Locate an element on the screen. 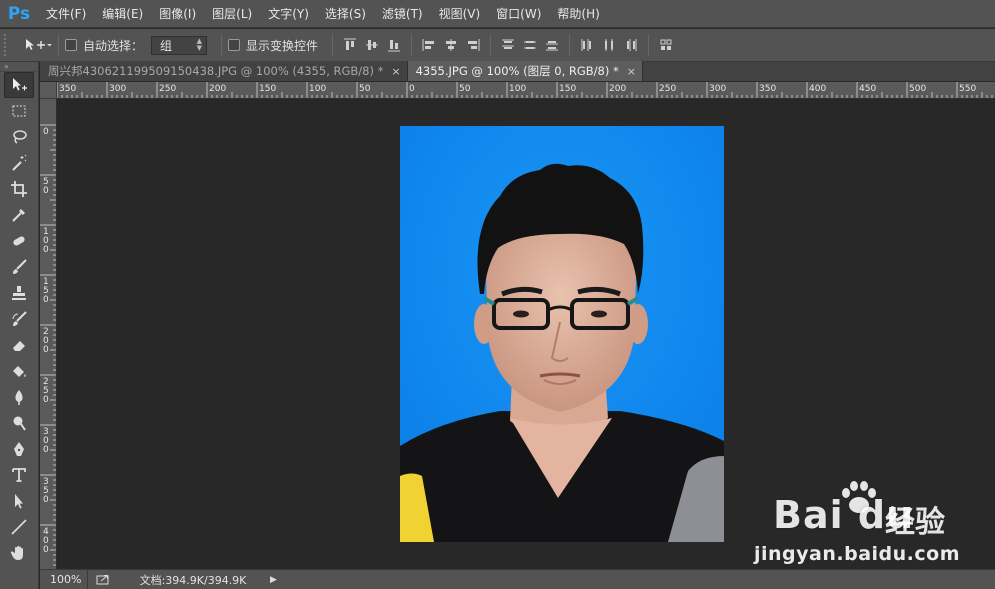 This screenshot has height=589, width=995. history-brush-tool is located at coordinates (19, 319).